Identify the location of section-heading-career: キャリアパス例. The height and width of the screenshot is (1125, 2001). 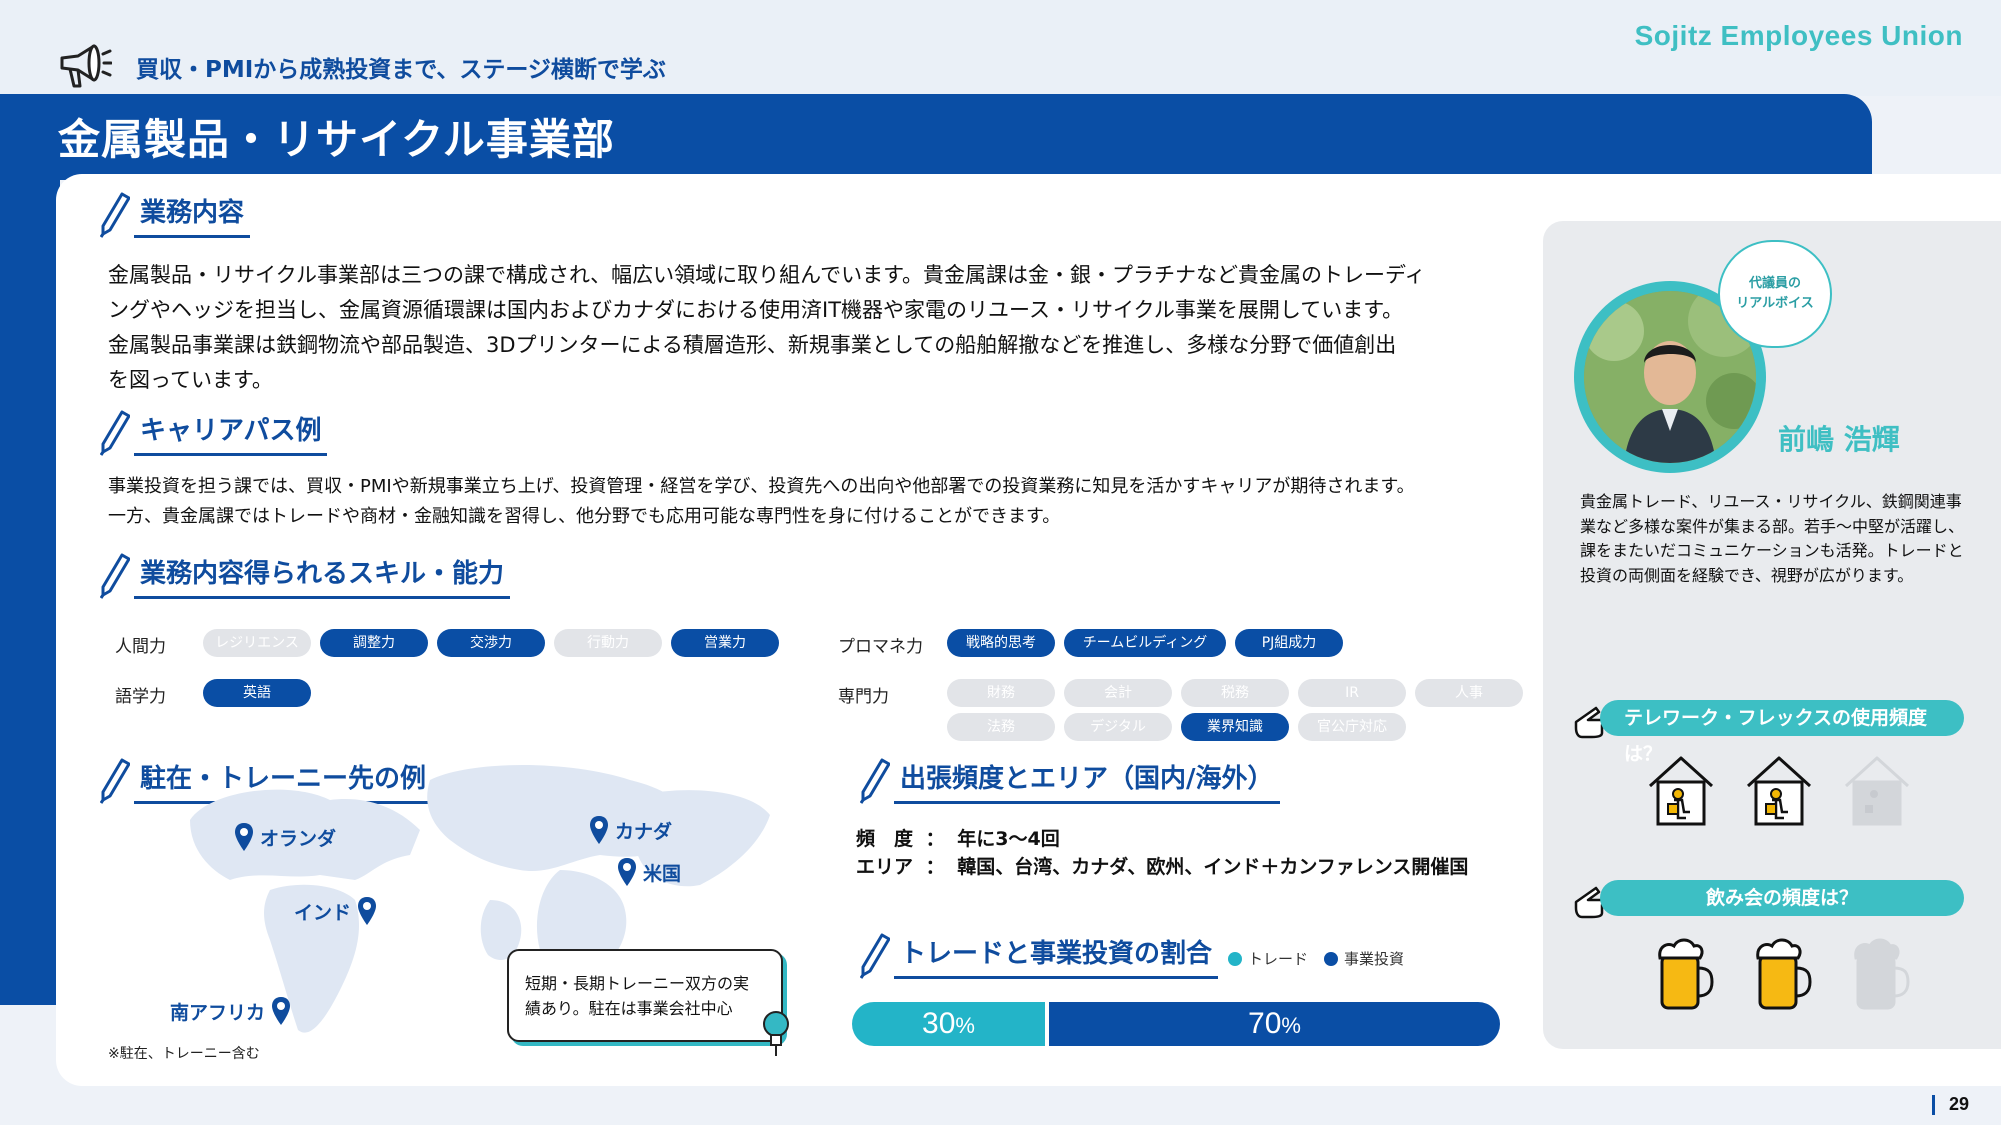
(214, 433).